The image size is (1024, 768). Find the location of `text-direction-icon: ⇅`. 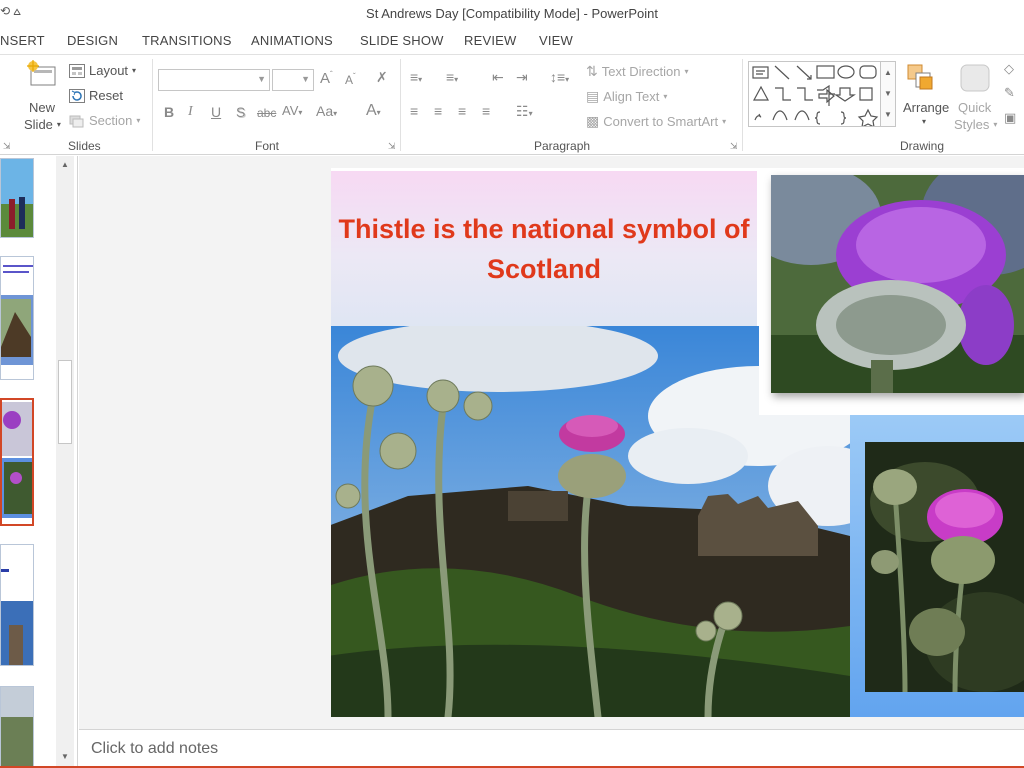

text-direction-icon: ⇅ is located at coordinates (592, 71).